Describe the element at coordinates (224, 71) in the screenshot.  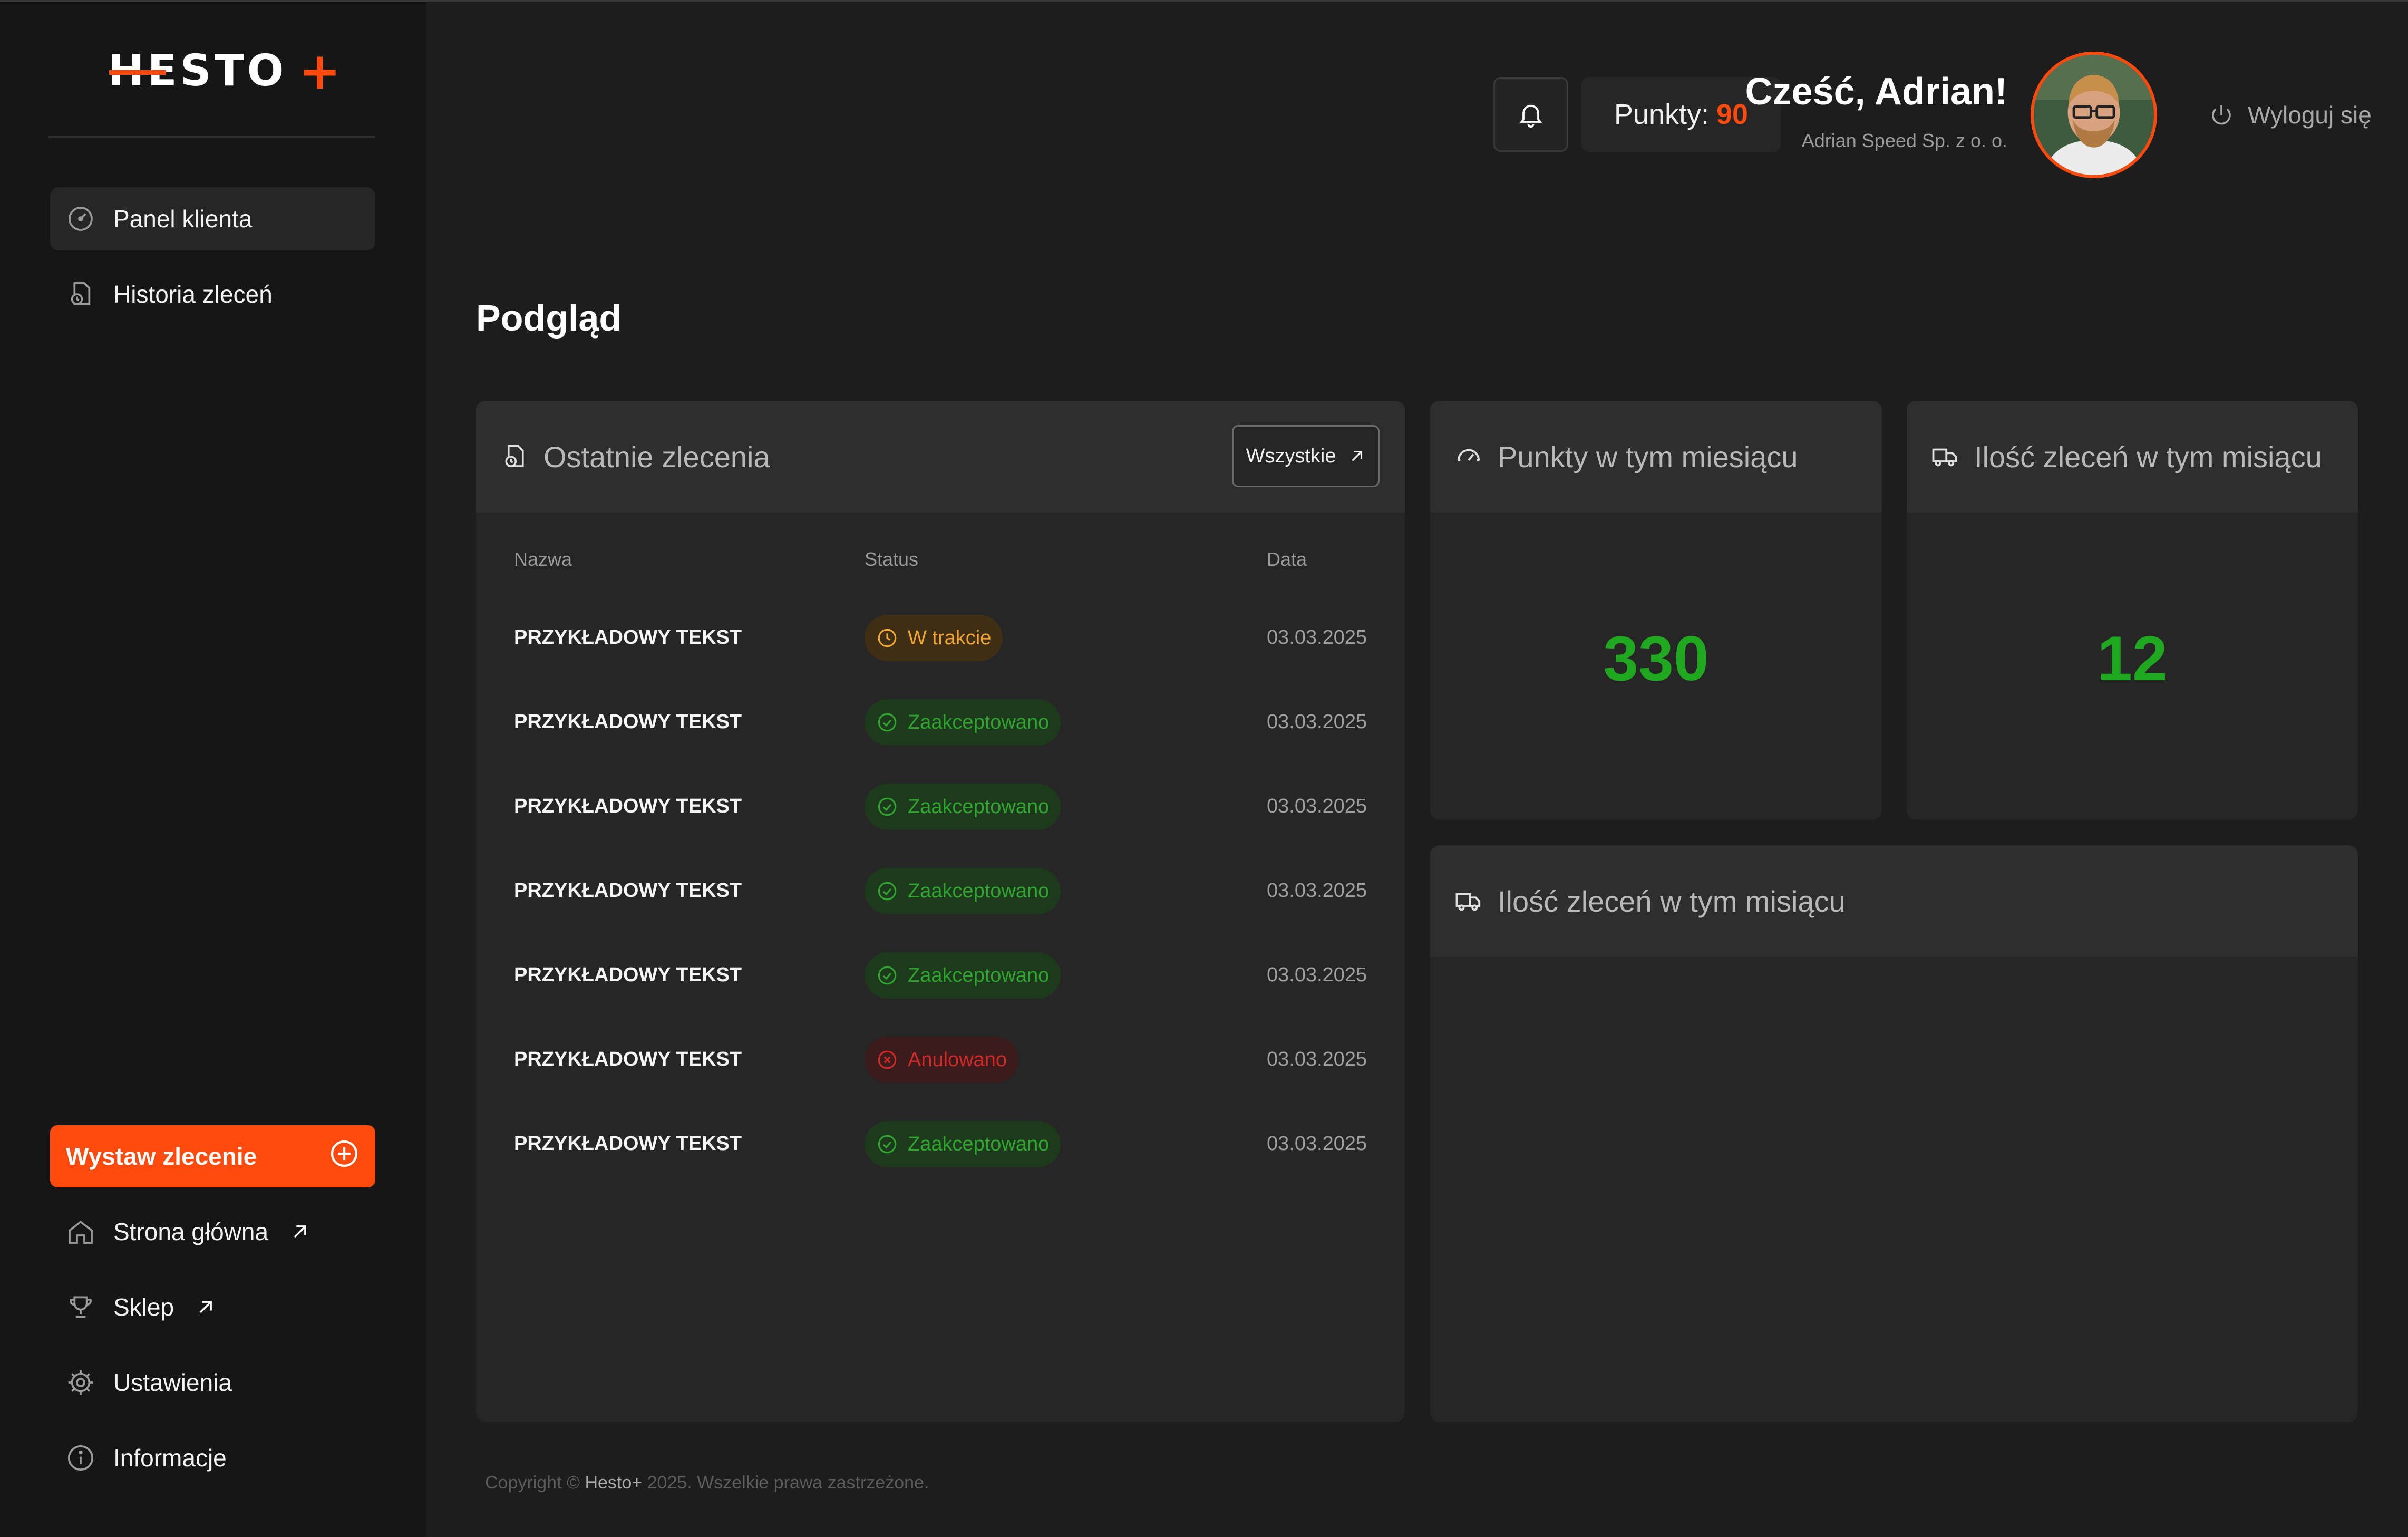
I see `hesto-logo: HESTO +` at that location.